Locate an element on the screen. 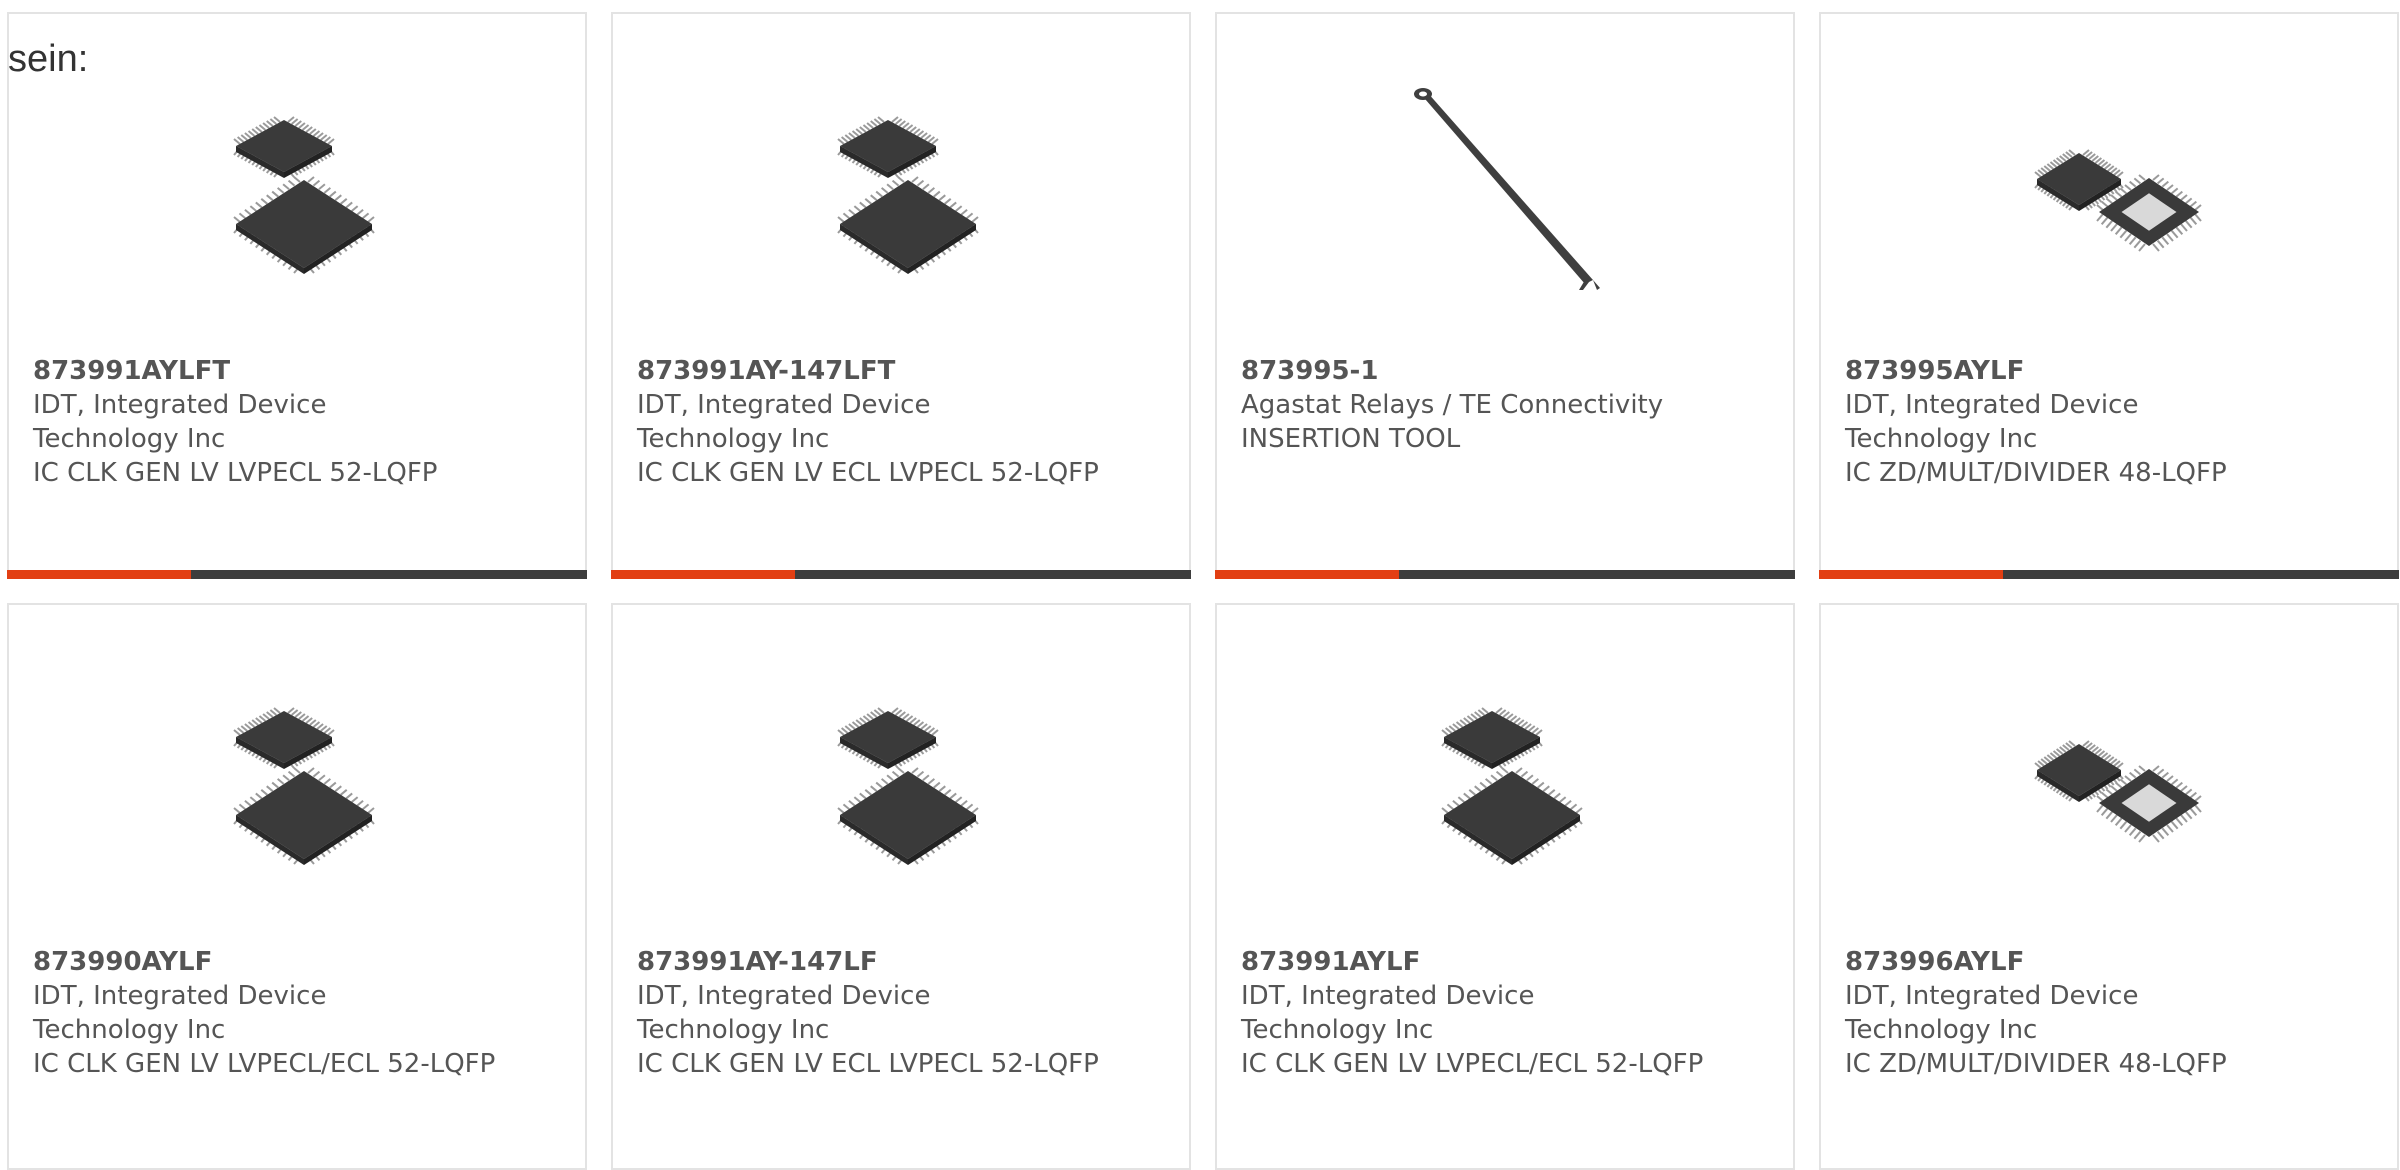  part-number-link: 873990AYLF is located at coordinates (268, 962).